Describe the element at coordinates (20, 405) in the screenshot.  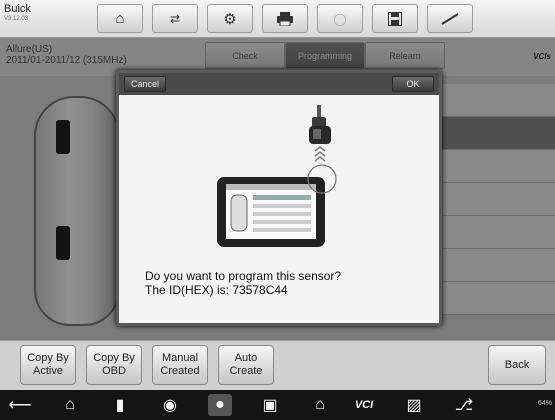
I see `back-icon: ⟵` at that location.